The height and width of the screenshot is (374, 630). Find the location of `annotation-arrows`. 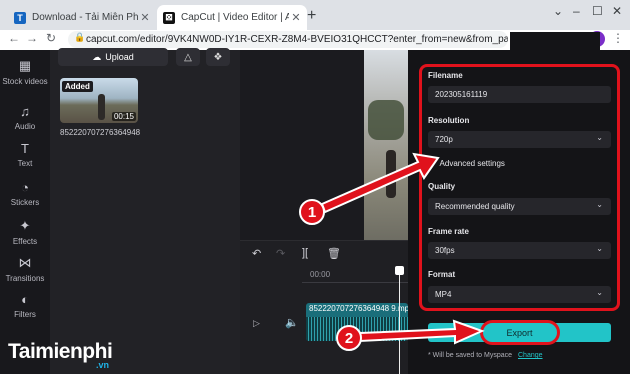

annotation-arrows is located at coordinates (402, 248).